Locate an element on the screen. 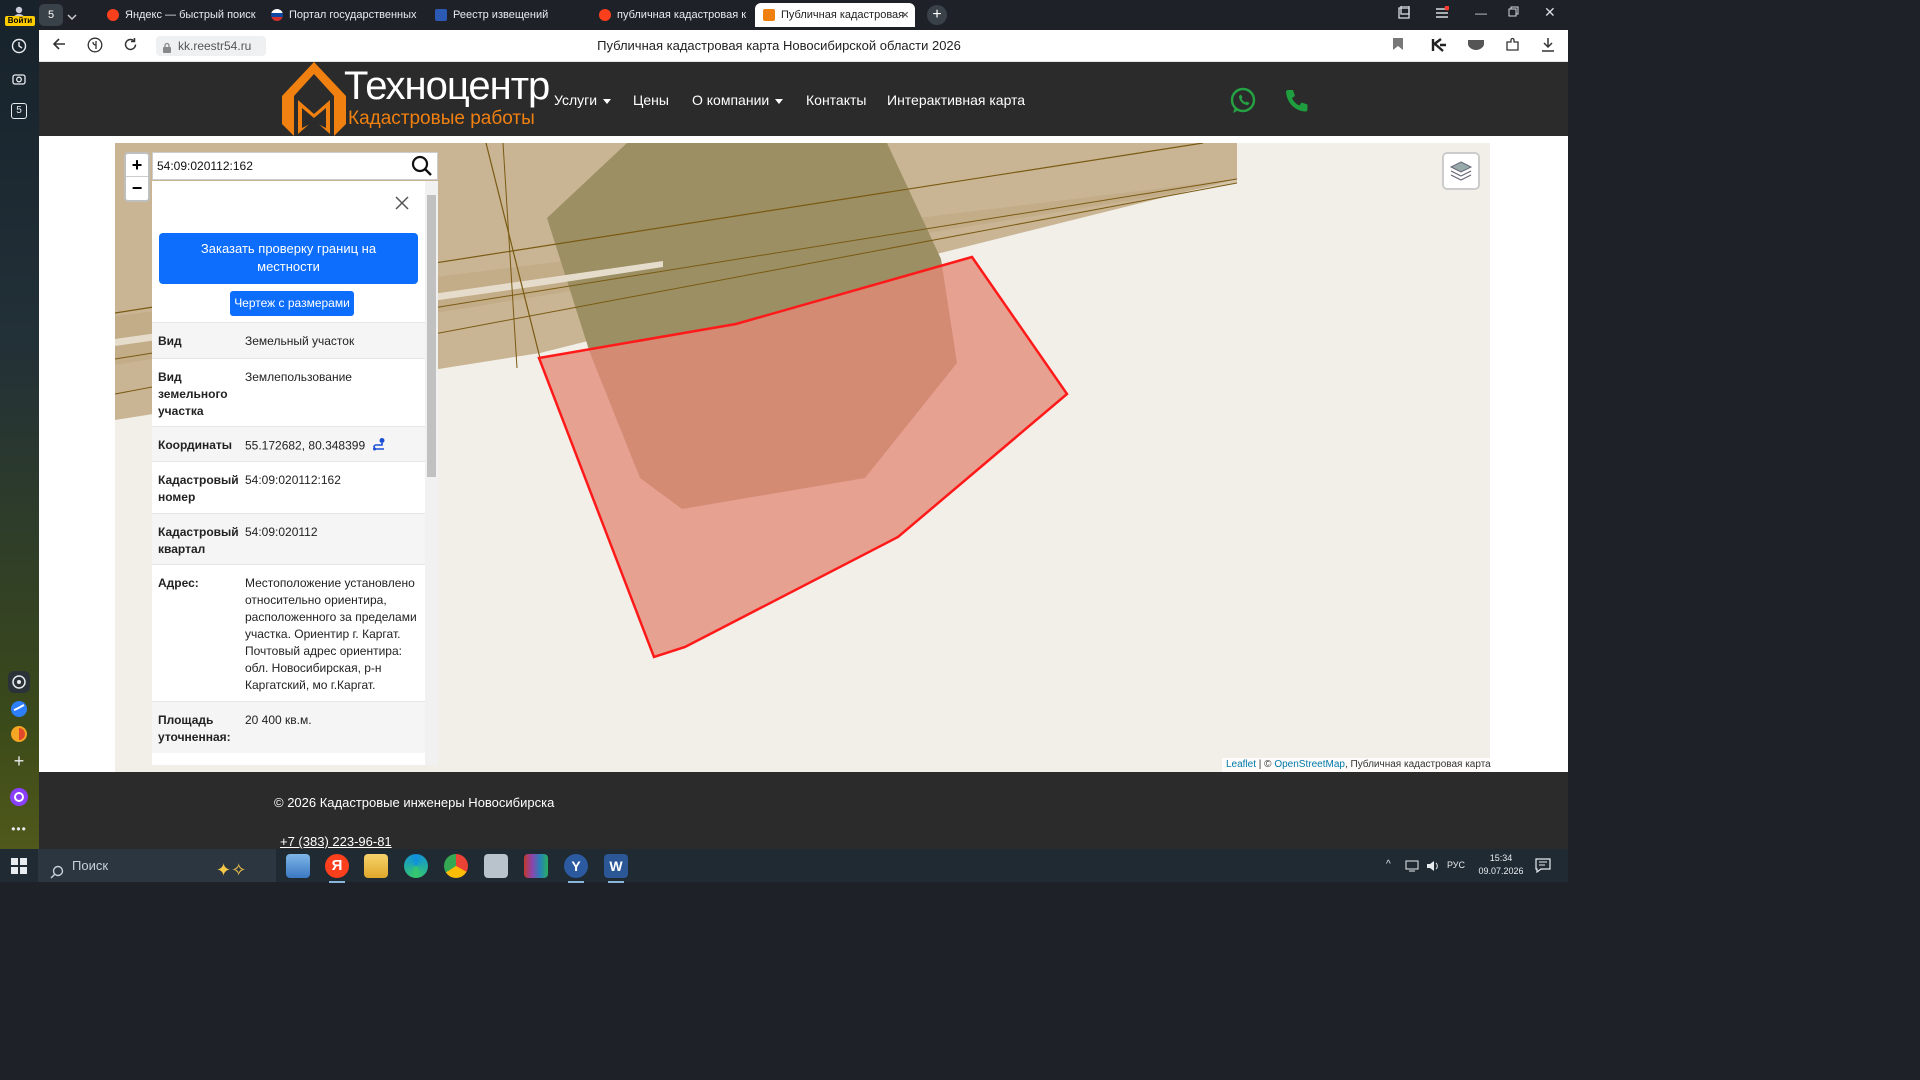 Image resolution: width=1920 pixels, height=1080 pixels. windows-start-icon is located at coordinates (19, 868).